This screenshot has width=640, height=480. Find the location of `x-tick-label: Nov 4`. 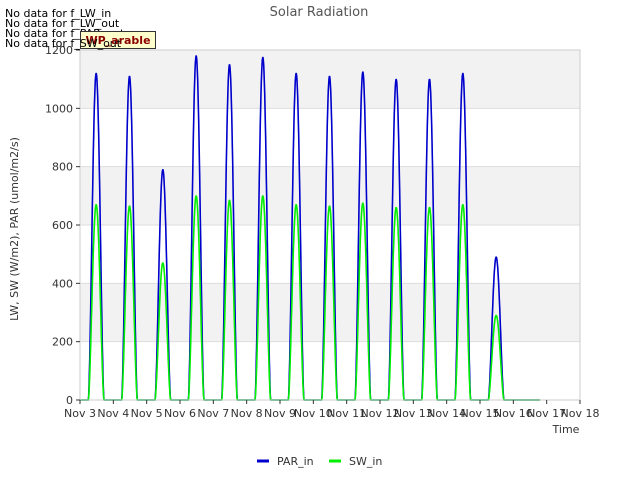

x-tick-label: Nov 4 is located at coordinates (113, 413).